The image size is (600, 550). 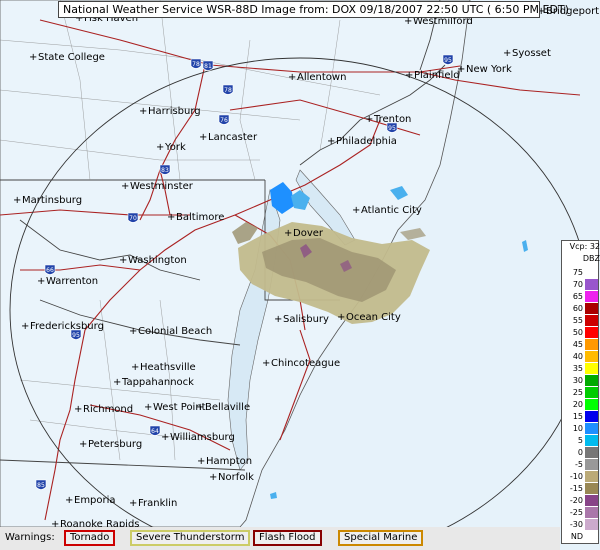 What do you see at coordinates (208, 66) in the screenshot?
I see `interstate-number: 81` at bounding box center [208, 66].